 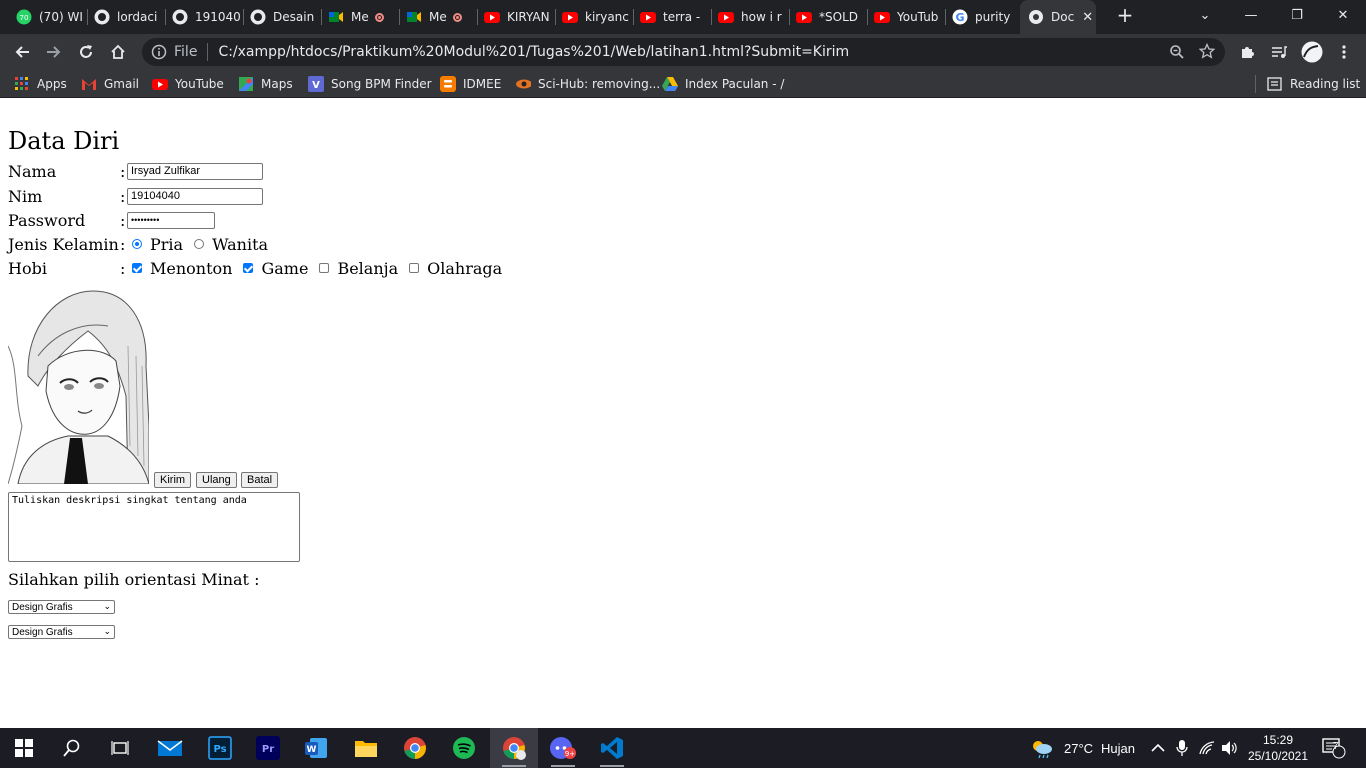 What do you see at coordinates (1297, 15) in the screenshot?
I see `restore-button: ❐` at bounding box center [1297, 15].